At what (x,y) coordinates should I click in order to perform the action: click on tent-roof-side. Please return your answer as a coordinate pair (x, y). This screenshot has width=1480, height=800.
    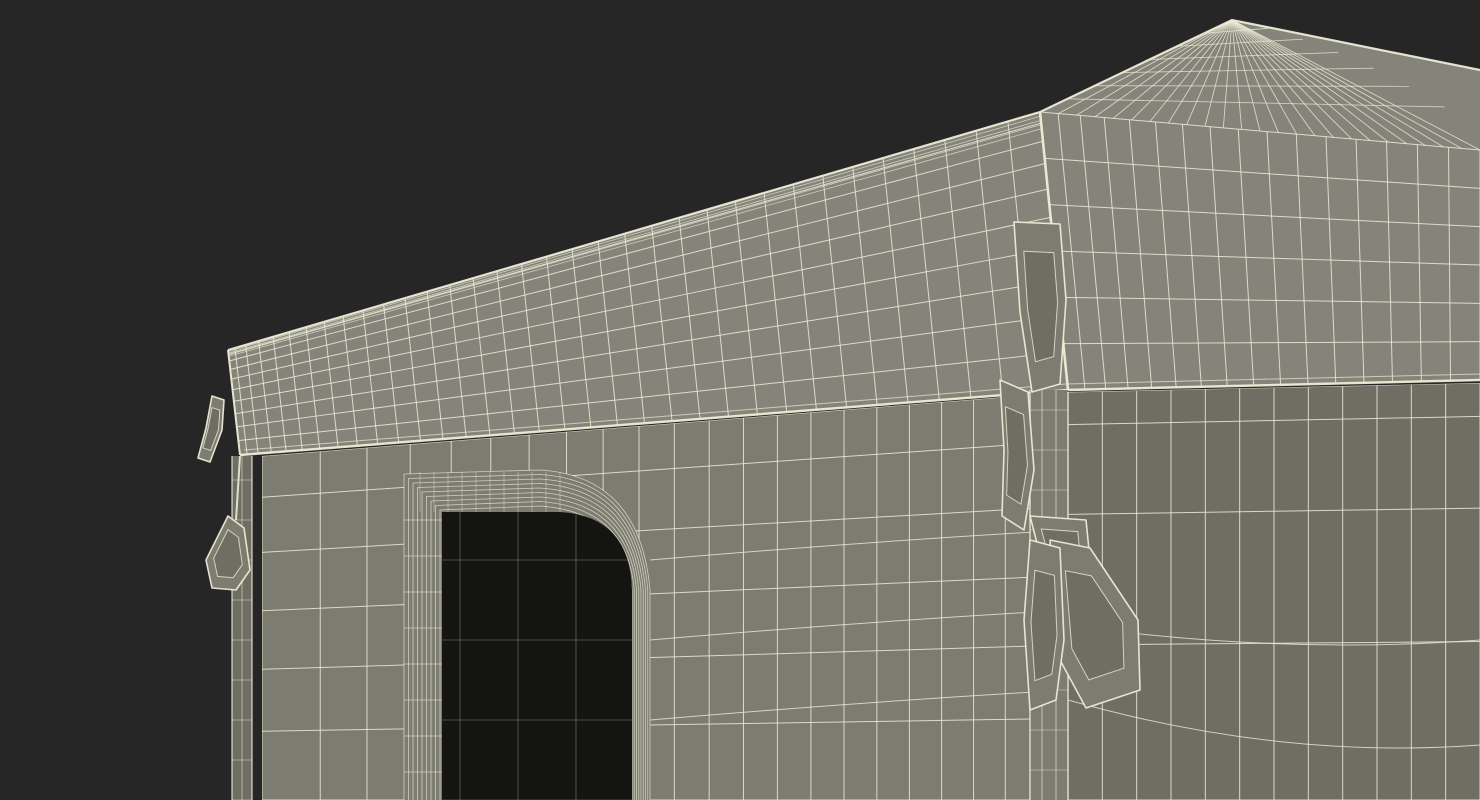
    Looking at the image, I should click on (1260, 205).